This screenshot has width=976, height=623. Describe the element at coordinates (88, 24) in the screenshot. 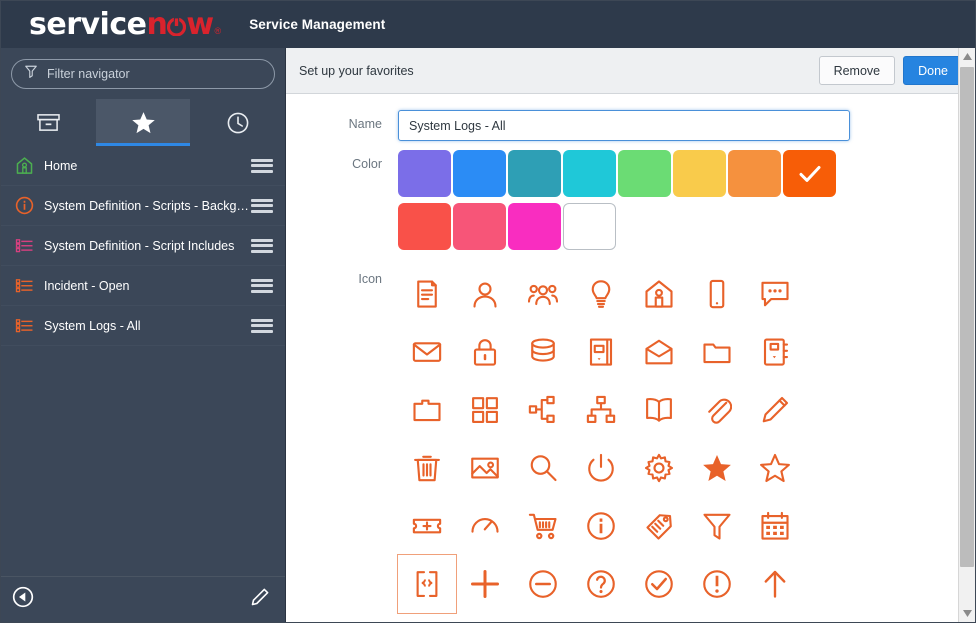

I see `logo-service-text: service` at that location.